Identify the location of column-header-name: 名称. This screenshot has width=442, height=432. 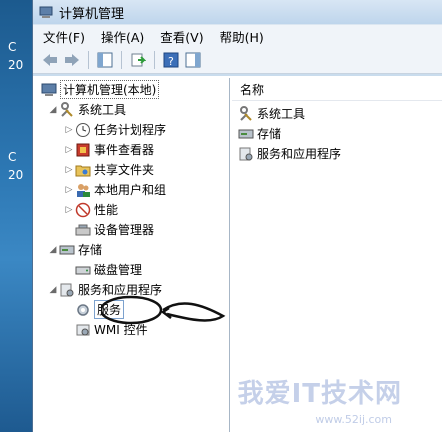
(337, 89).